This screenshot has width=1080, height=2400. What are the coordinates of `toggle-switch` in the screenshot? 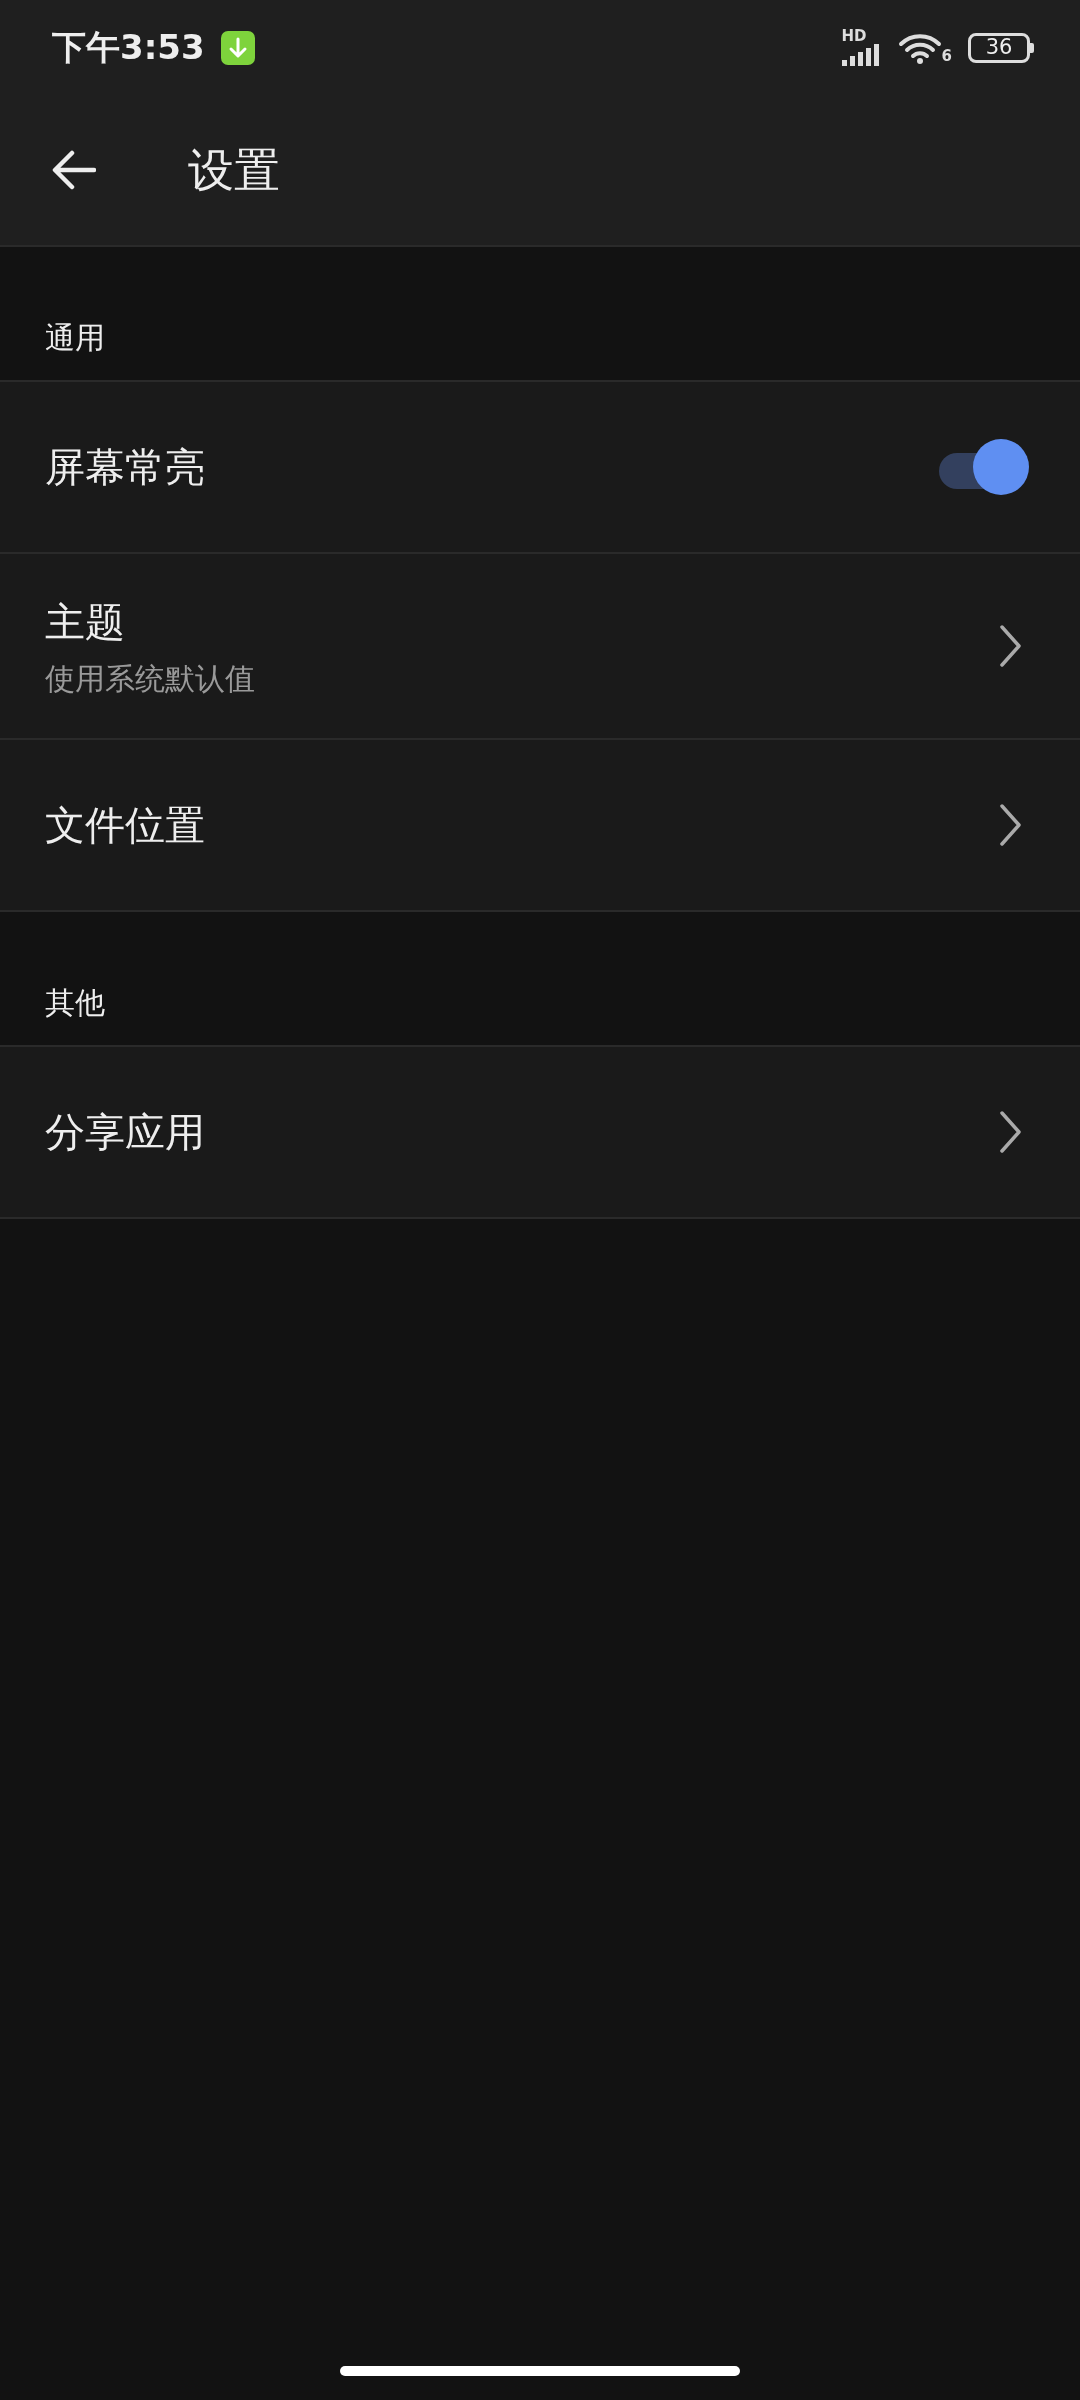 It's located at (984, 467).